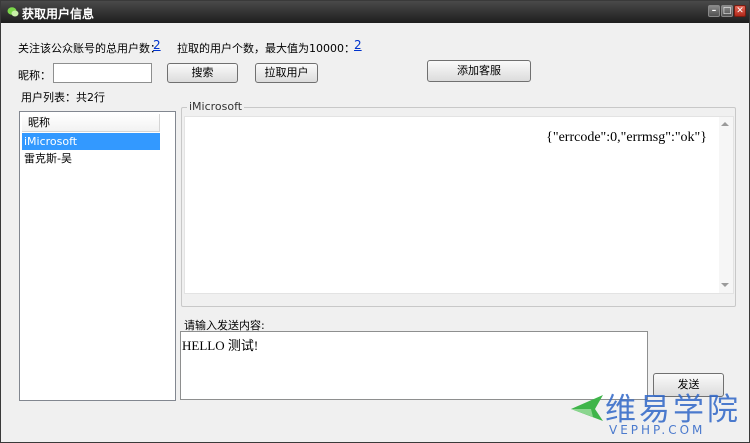  I want to click on send-content-text: HELLO 测试!, so click(220, 345).